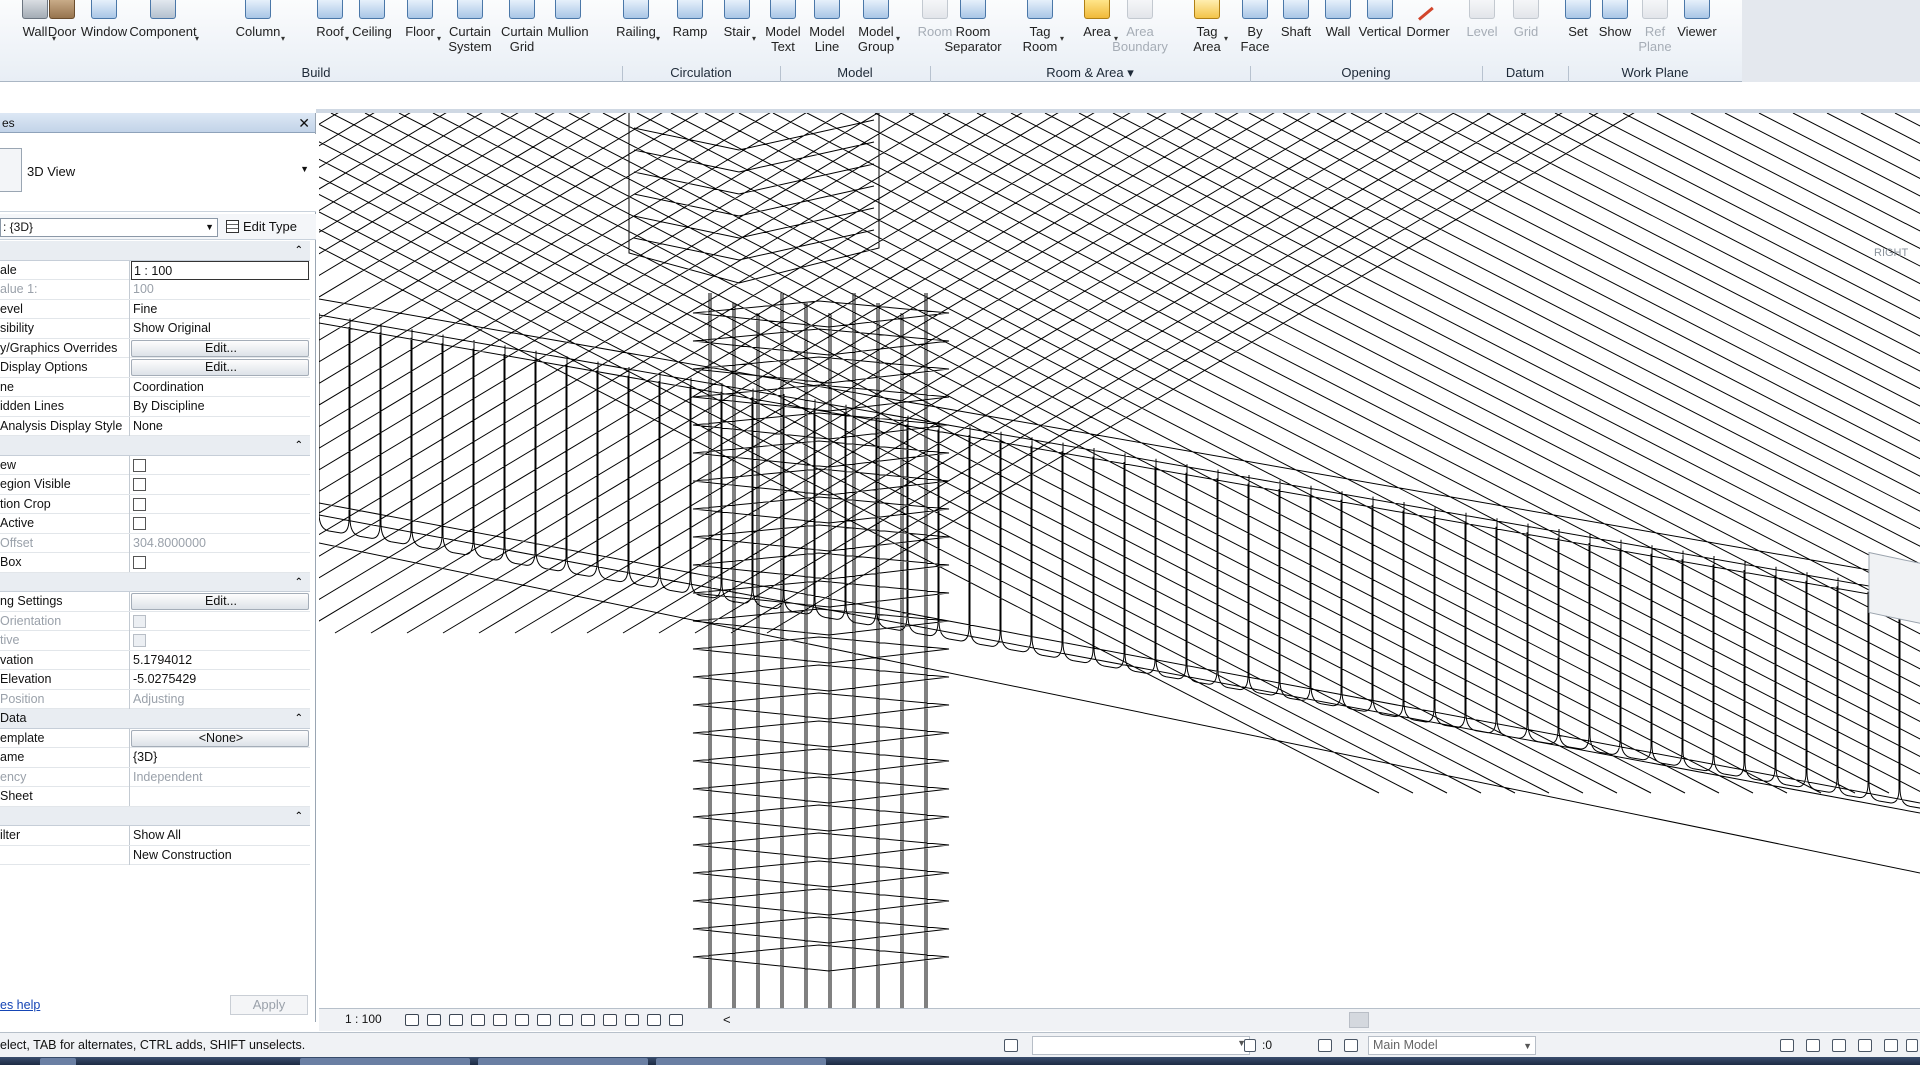 The image size is (1920, 1065). What do you see at coordinates (220, 660) in the screenshot?
I see `property-value: 5.1794012` at bounding box center [220, 660].